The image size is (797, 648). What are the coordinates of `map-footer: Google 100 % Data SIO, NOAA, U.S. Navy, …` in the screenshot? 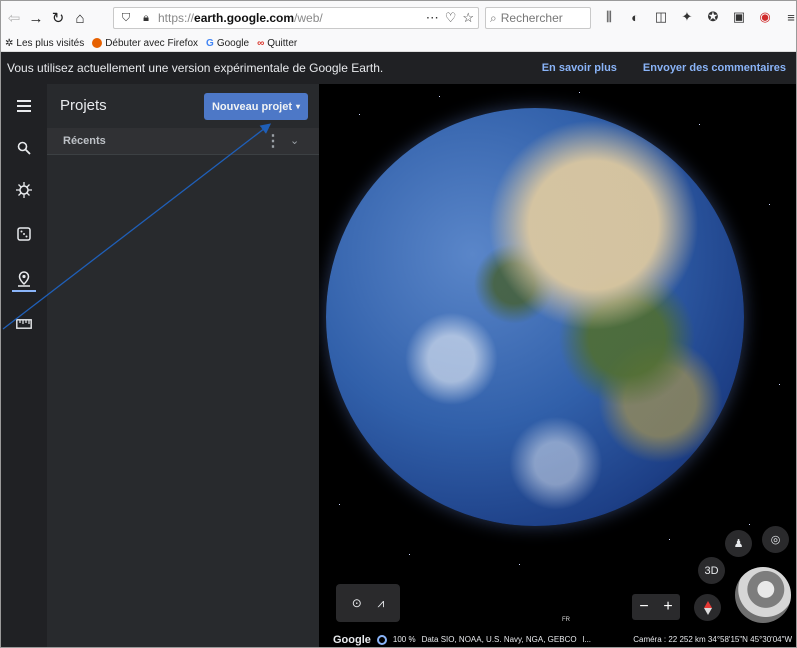 It's located at (557, 638).